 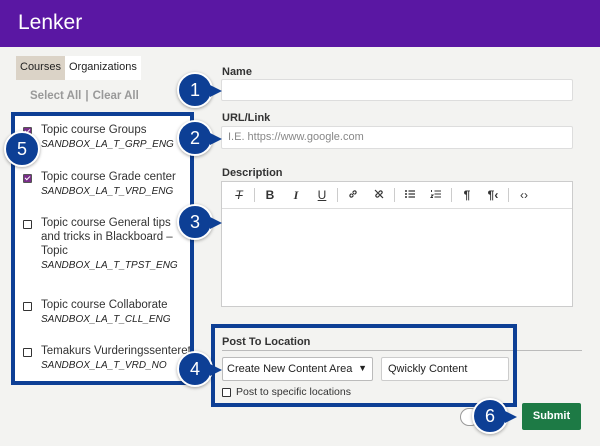 I want to click on post-location-label: Post To Location, so click(x=266, y=342).